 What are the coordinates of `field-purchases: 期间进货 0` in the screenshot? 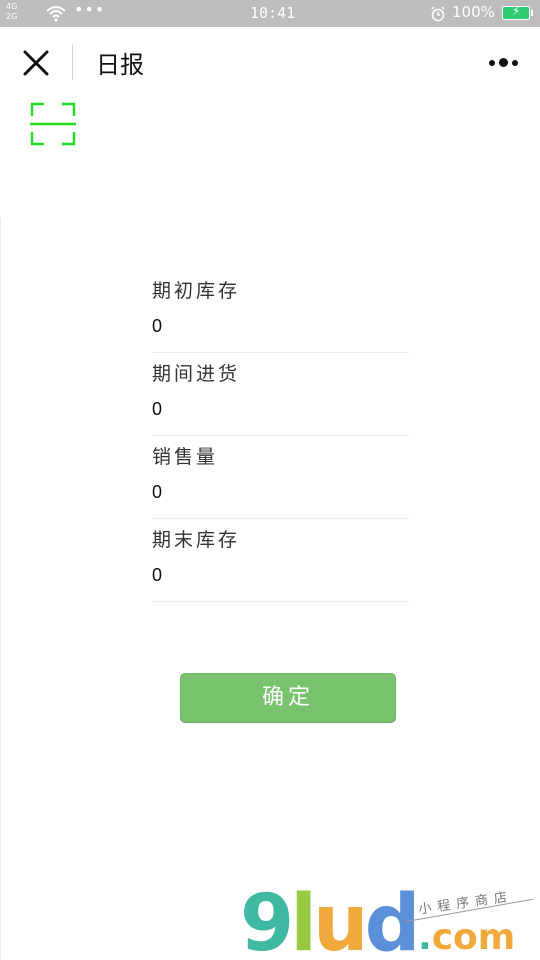 It's located at (280, 394).